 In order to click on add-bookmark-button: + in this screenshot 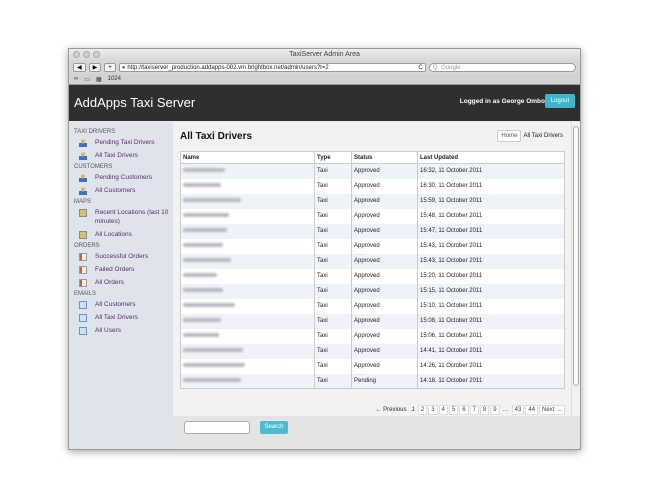, I will do `click(110, 67)`.